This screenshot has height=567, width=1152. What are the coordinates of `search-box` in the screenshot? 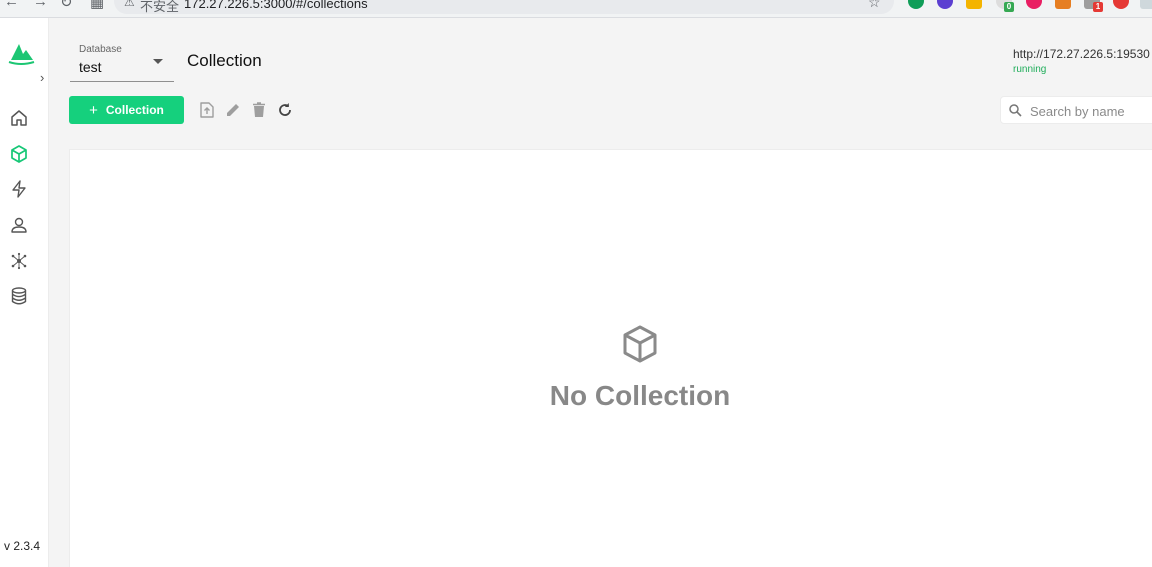 It's located at (1076, 110).